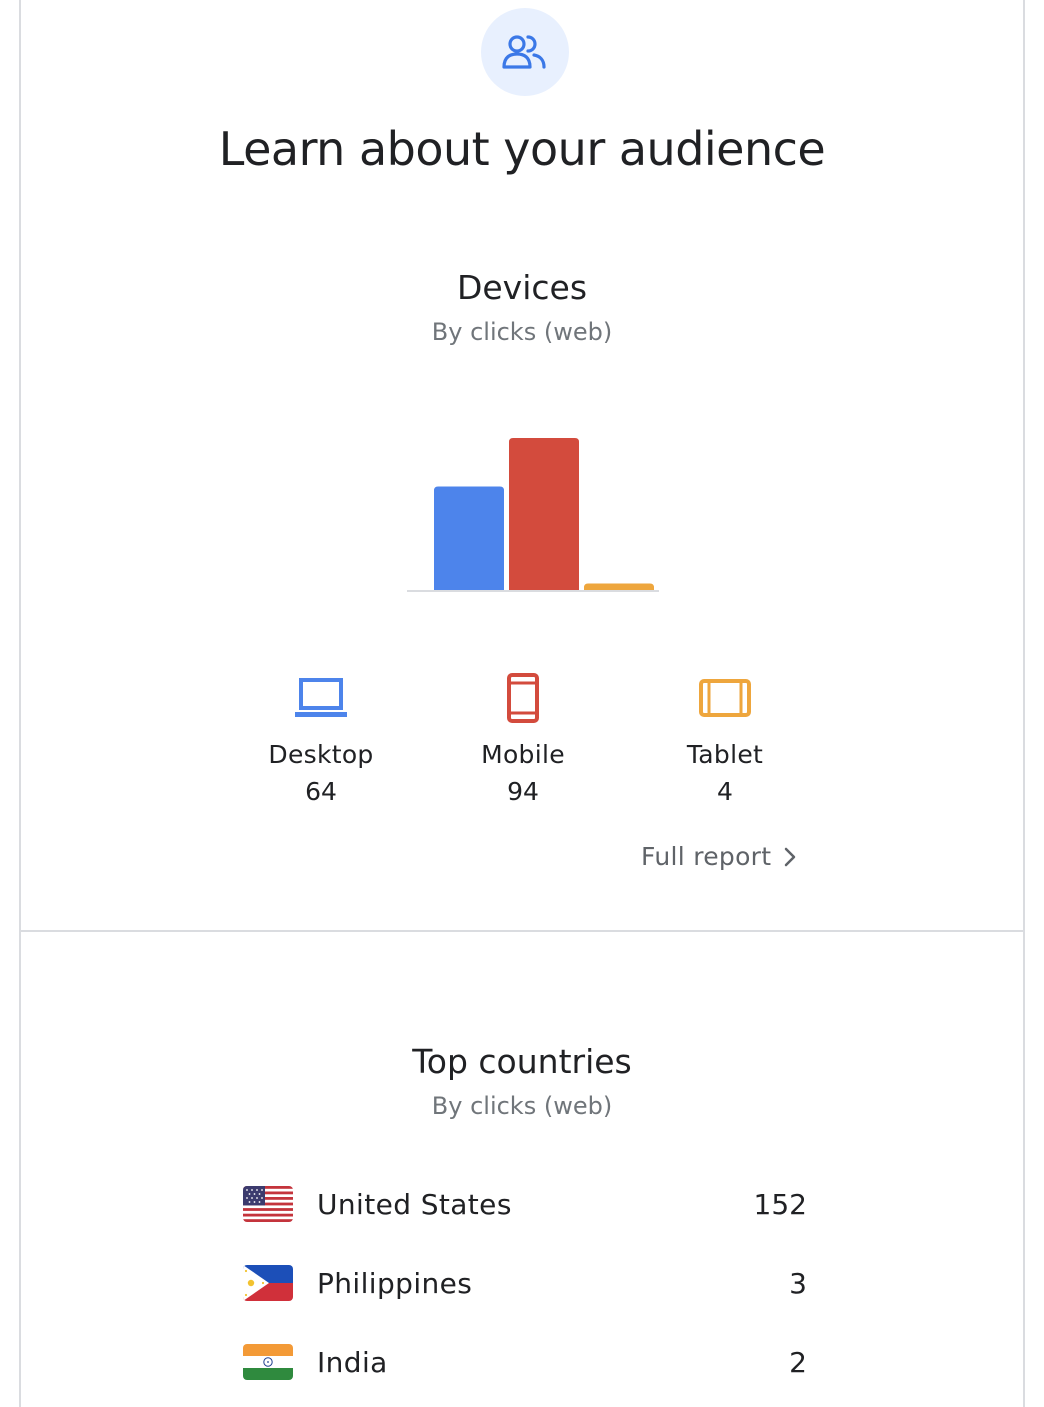  I want to click on in-flag-icon, so click(268, 1362).